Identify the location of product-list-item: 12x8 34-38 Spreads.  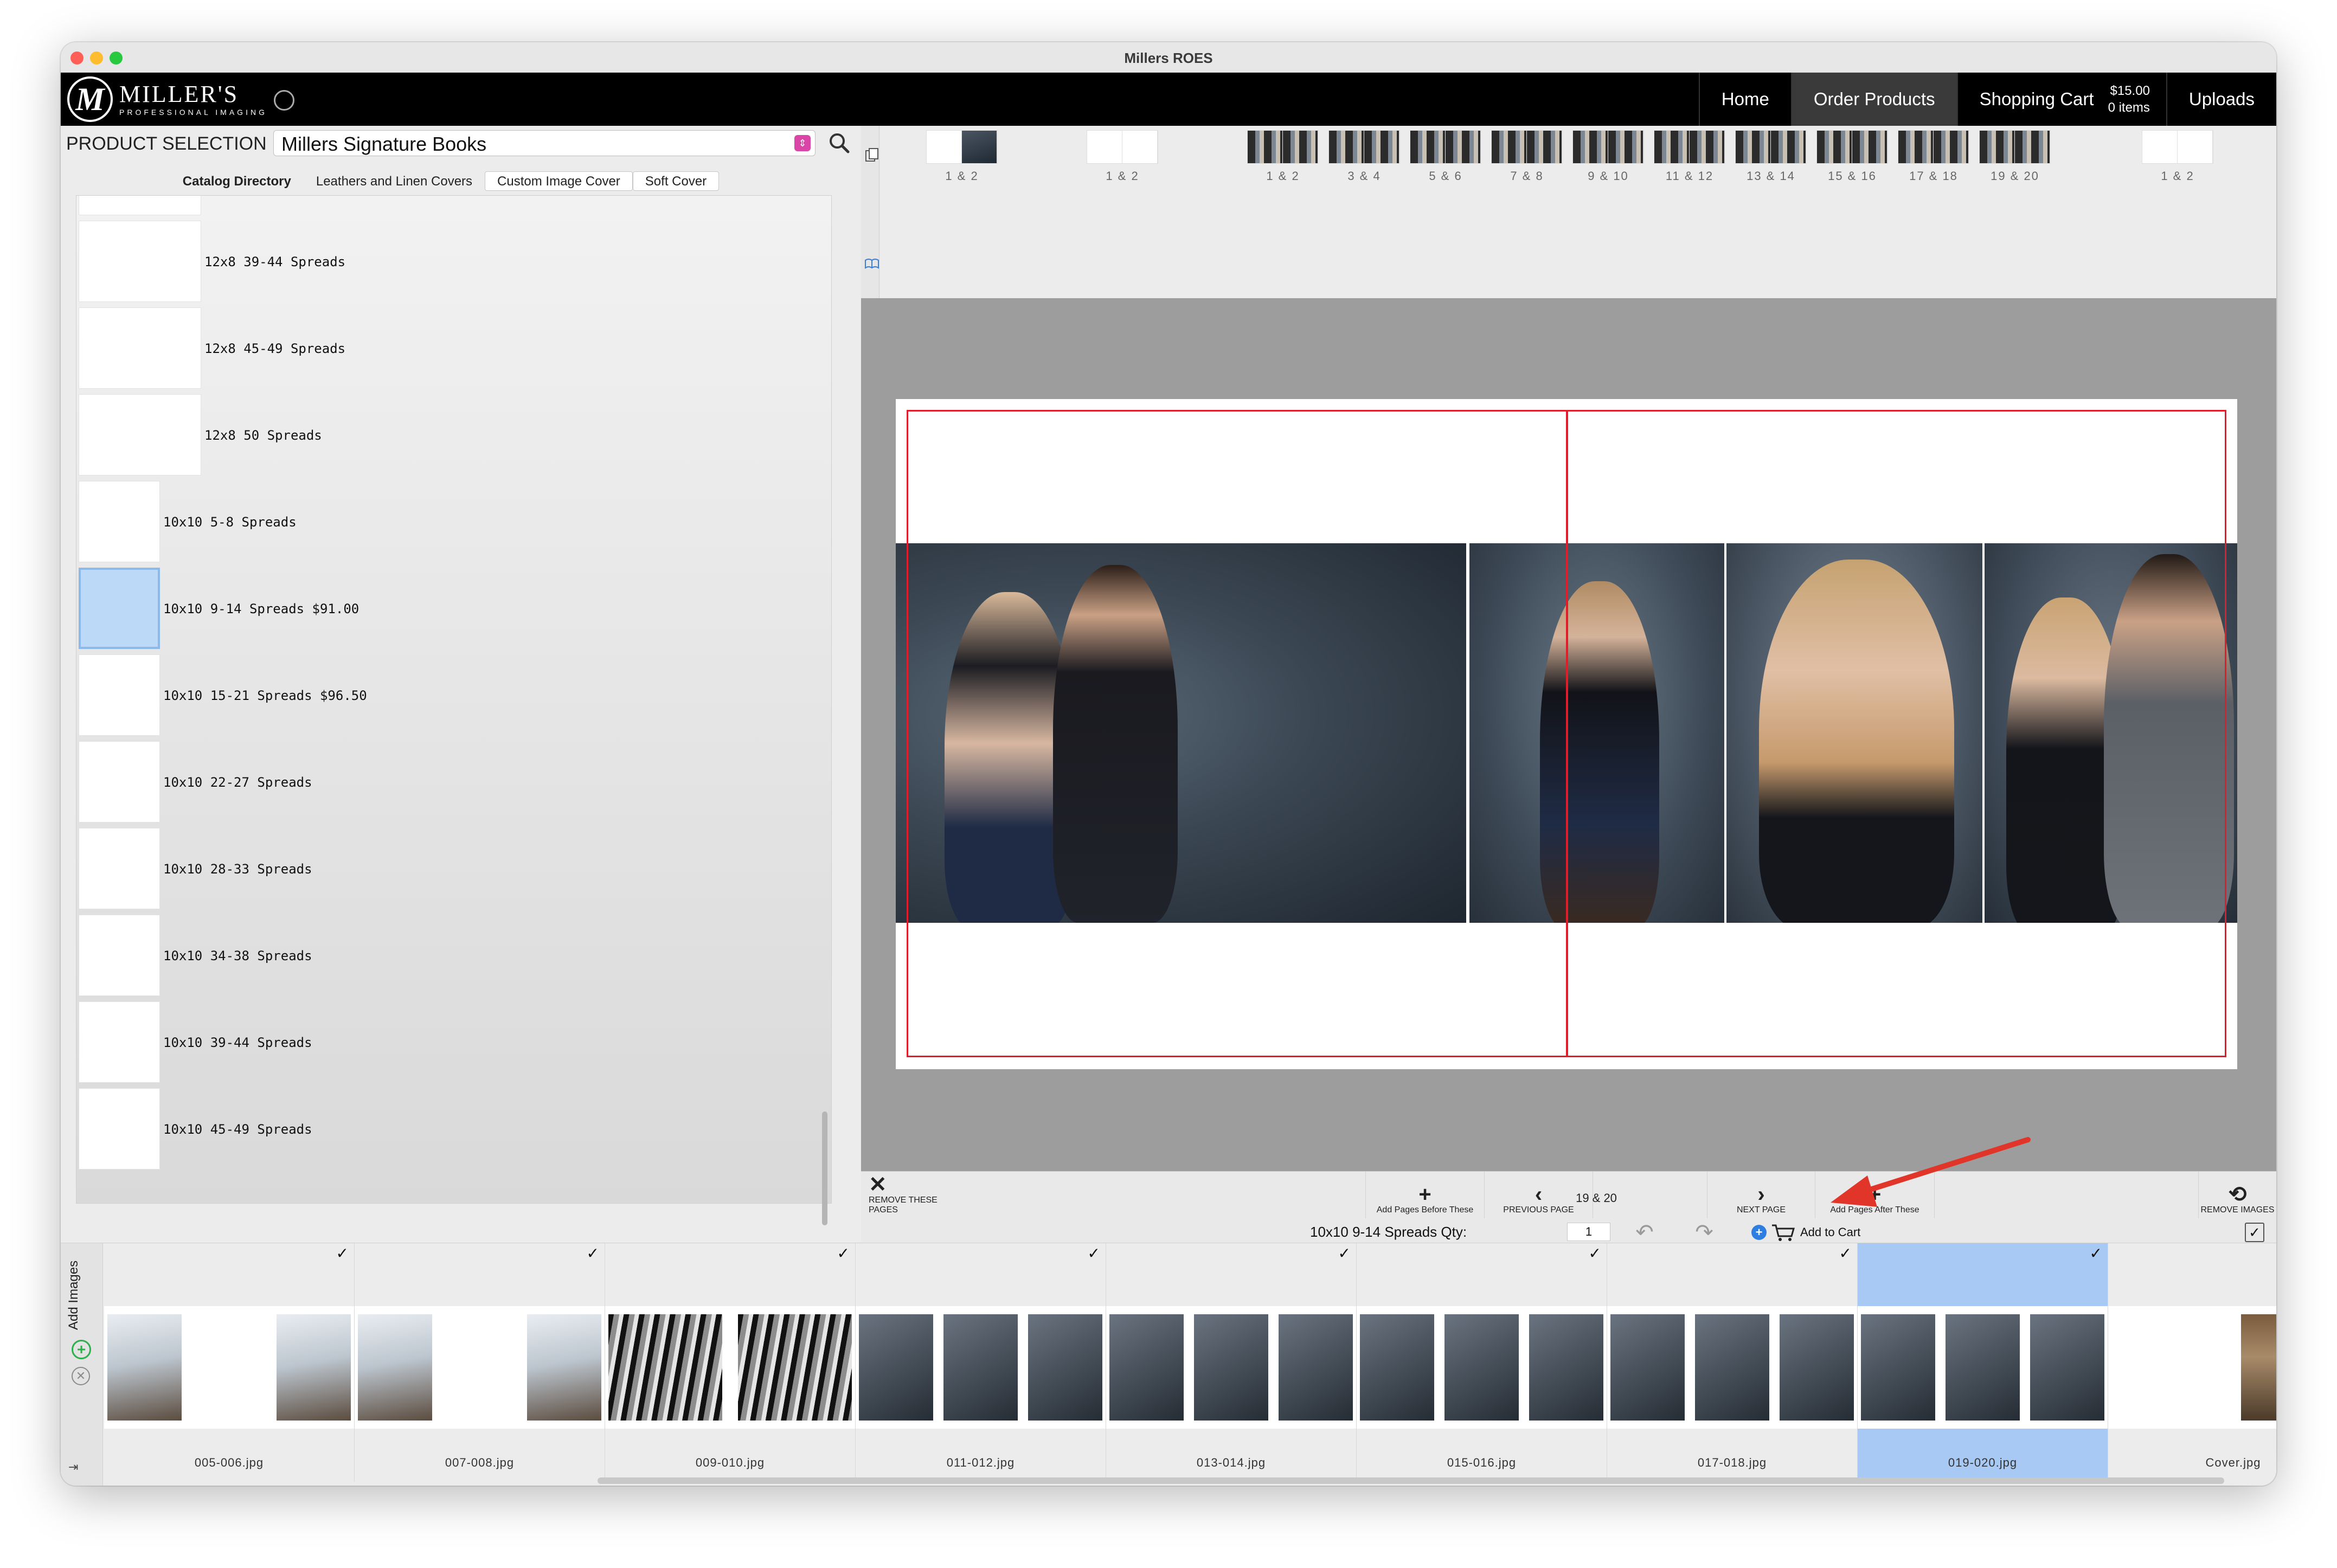
(453, 208).